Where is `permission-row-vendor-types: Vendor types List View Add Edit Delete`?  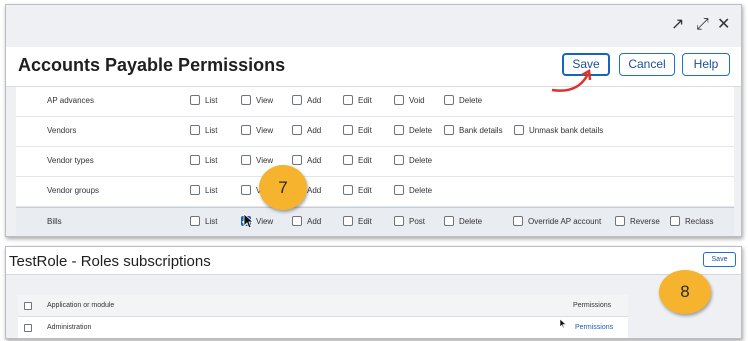 permission-row-vendor-types: Vendor types List View Add Edit Delete is located at coordinates (375, 162).